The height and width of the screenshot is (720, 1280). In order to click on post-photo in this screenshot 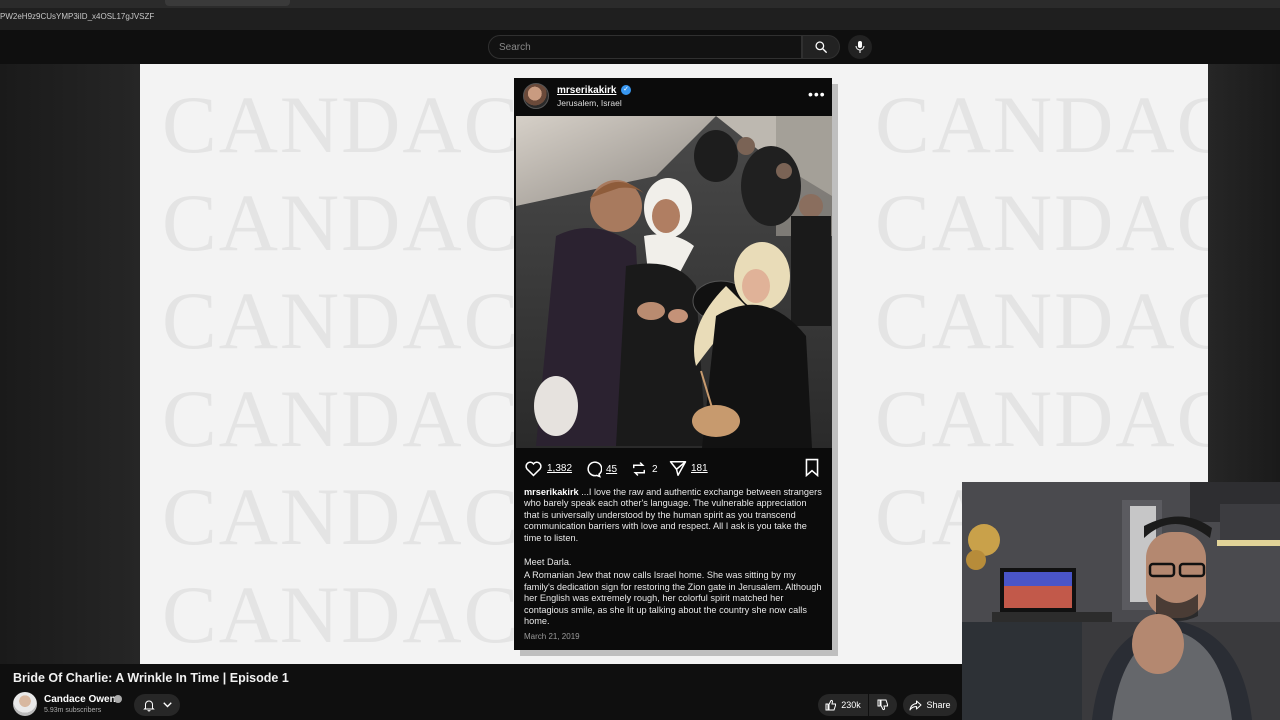, I will do `click(674, 282)`.